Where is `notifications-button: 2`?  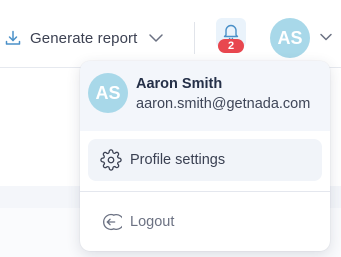
notifications-button: 2 is located at coordinates (231, 35).